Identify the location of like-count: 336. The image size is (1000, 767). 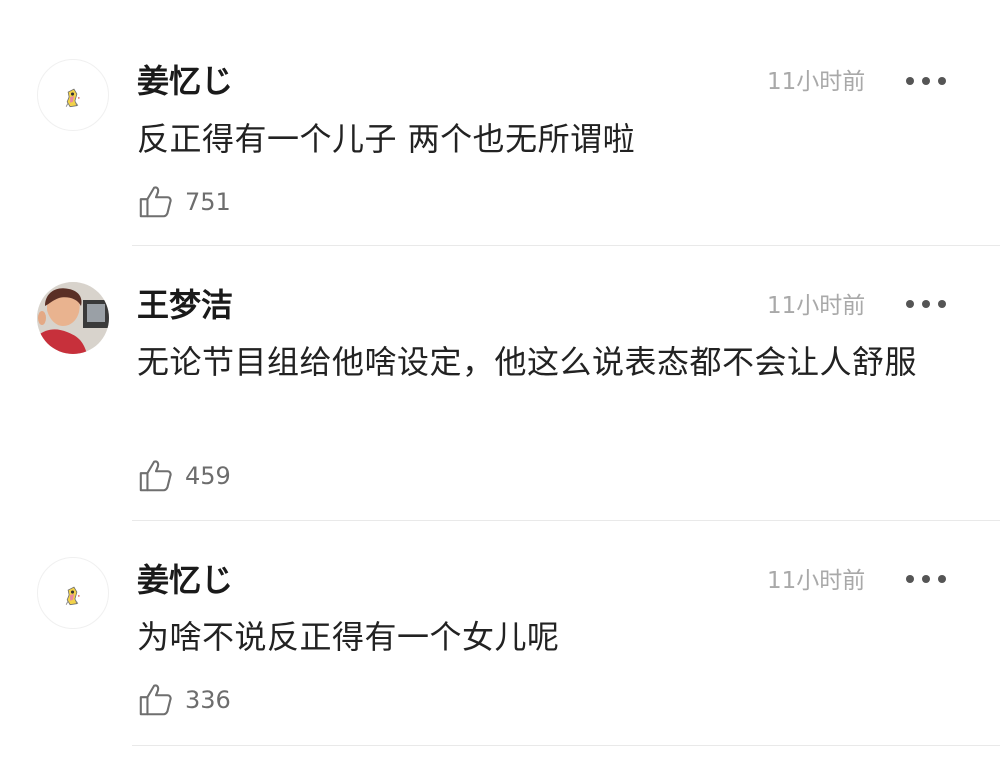
(208, 700).